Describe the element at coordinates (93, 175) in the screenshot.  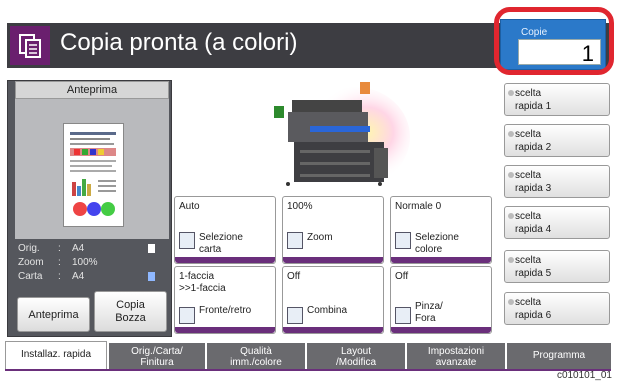
I see `preview-page-thumbnail` at that location.